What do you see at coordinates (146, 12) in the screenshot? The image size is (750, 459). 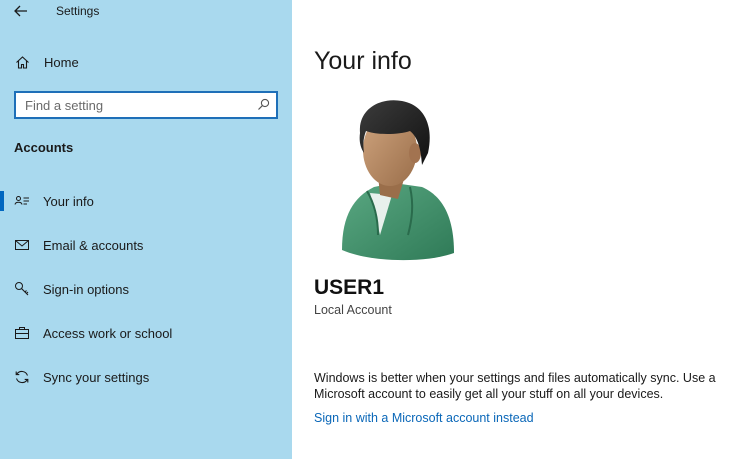 I see `title-bar: Settings` at bounding box center [146, 12].